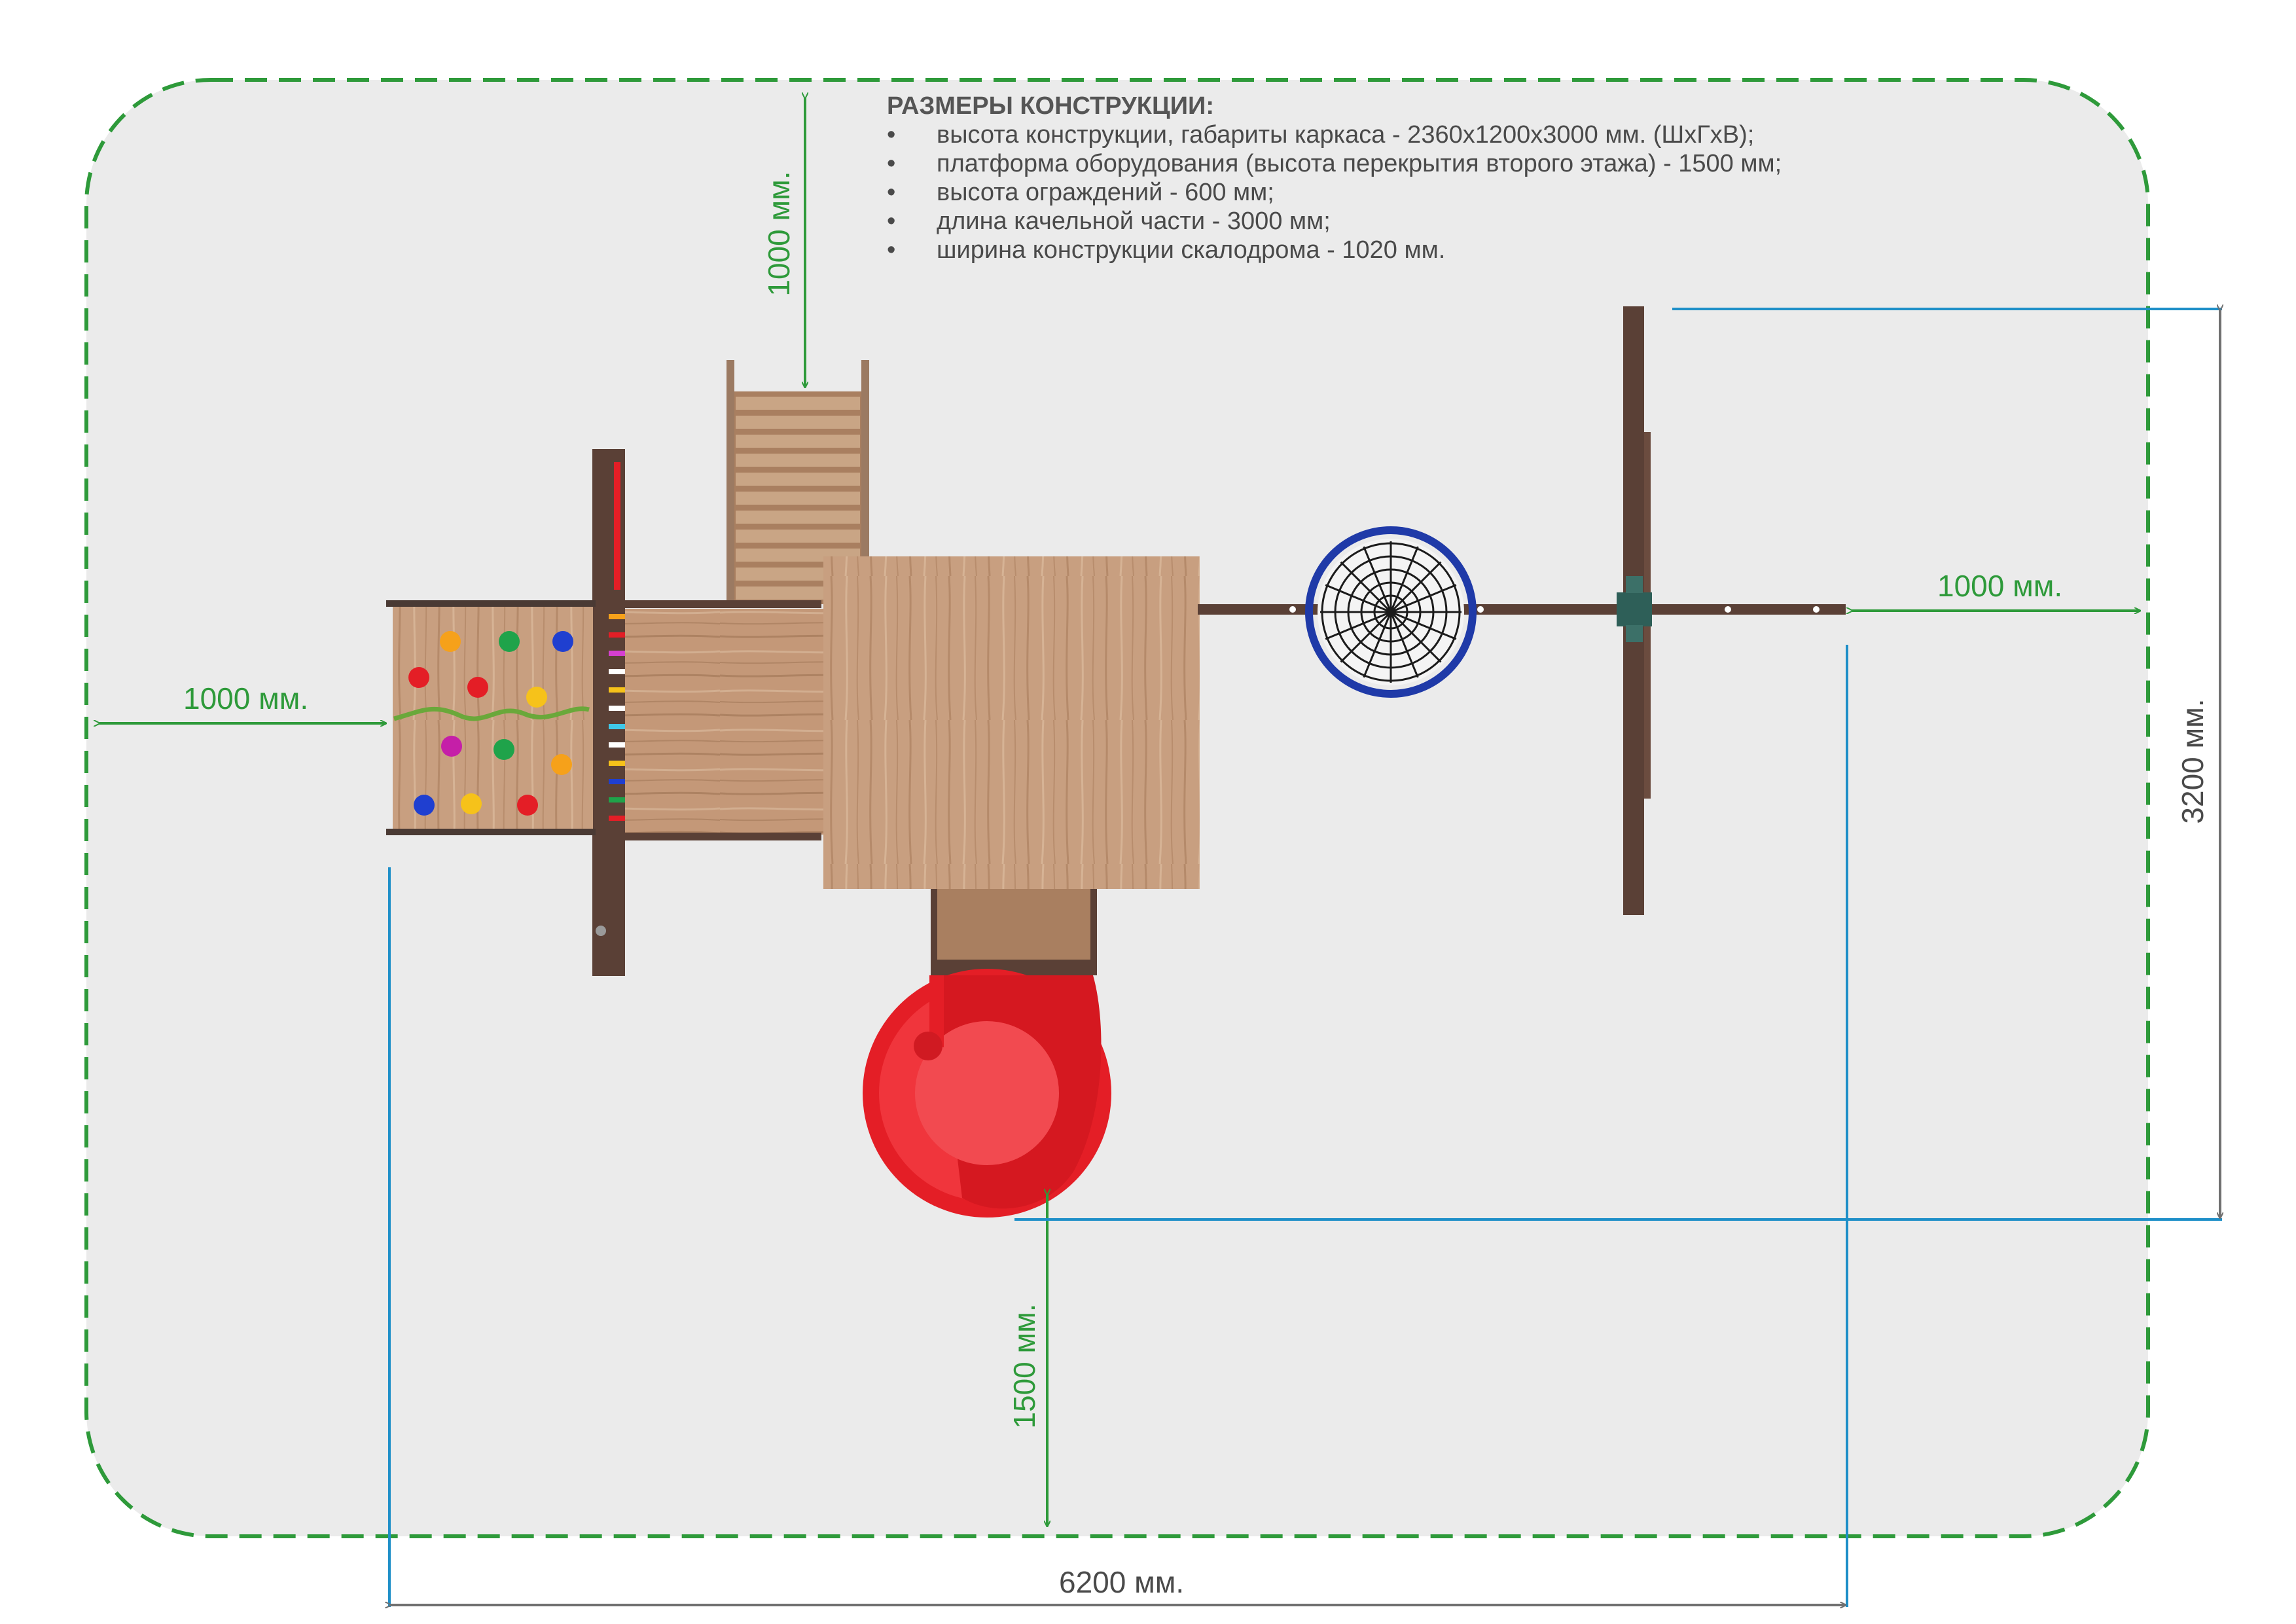 This screenshot has width=2296, height=1624. What do you see at coordinates (1391, 612) in the screenshot?
I see `nest-swing` at bounding box center [1391, 612].